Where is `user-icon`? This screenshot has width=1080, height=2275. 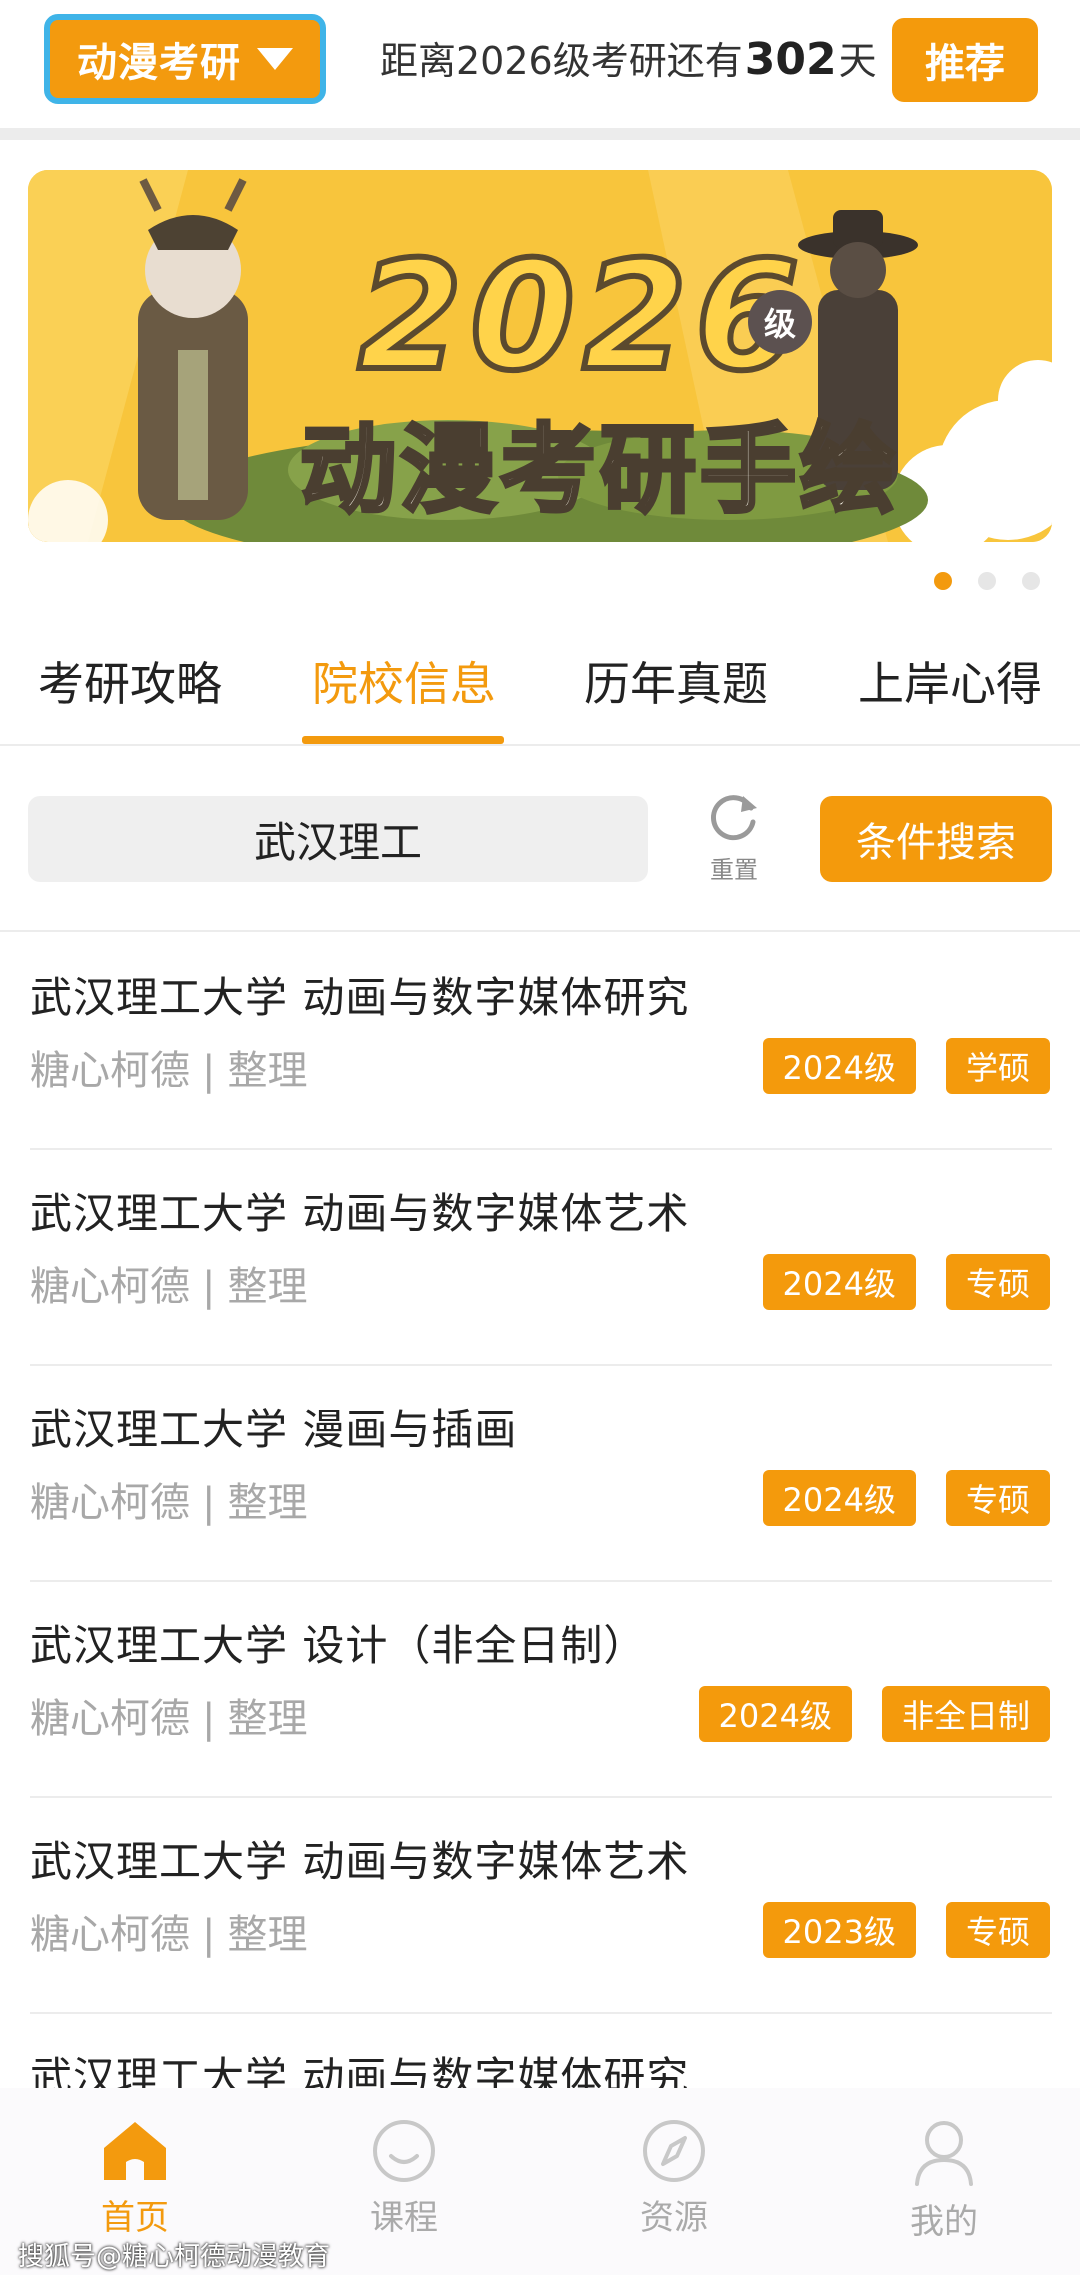
user-icon is located at coordinates (944, 2153).